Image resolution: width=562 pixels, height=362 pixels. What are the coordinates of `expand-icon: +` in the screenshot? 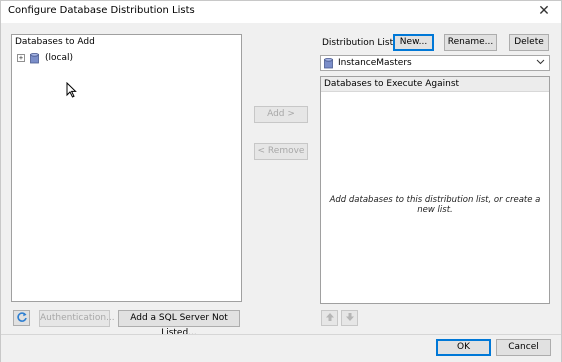 It's located at (21, 58).